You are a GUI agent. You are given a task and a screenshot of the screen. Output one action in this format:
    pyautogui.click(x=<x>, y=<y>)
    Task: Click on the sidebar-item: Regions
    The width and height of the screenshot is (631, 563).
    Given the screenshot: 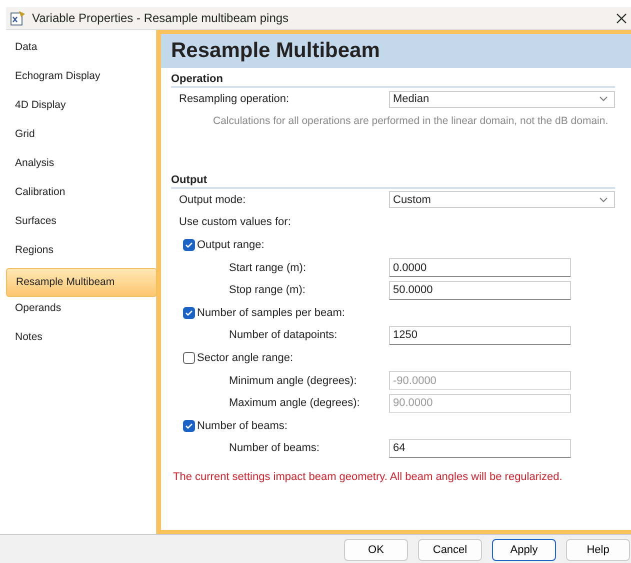 What is the action you would take?
    pyautogui.click(x=81, y=253)
    